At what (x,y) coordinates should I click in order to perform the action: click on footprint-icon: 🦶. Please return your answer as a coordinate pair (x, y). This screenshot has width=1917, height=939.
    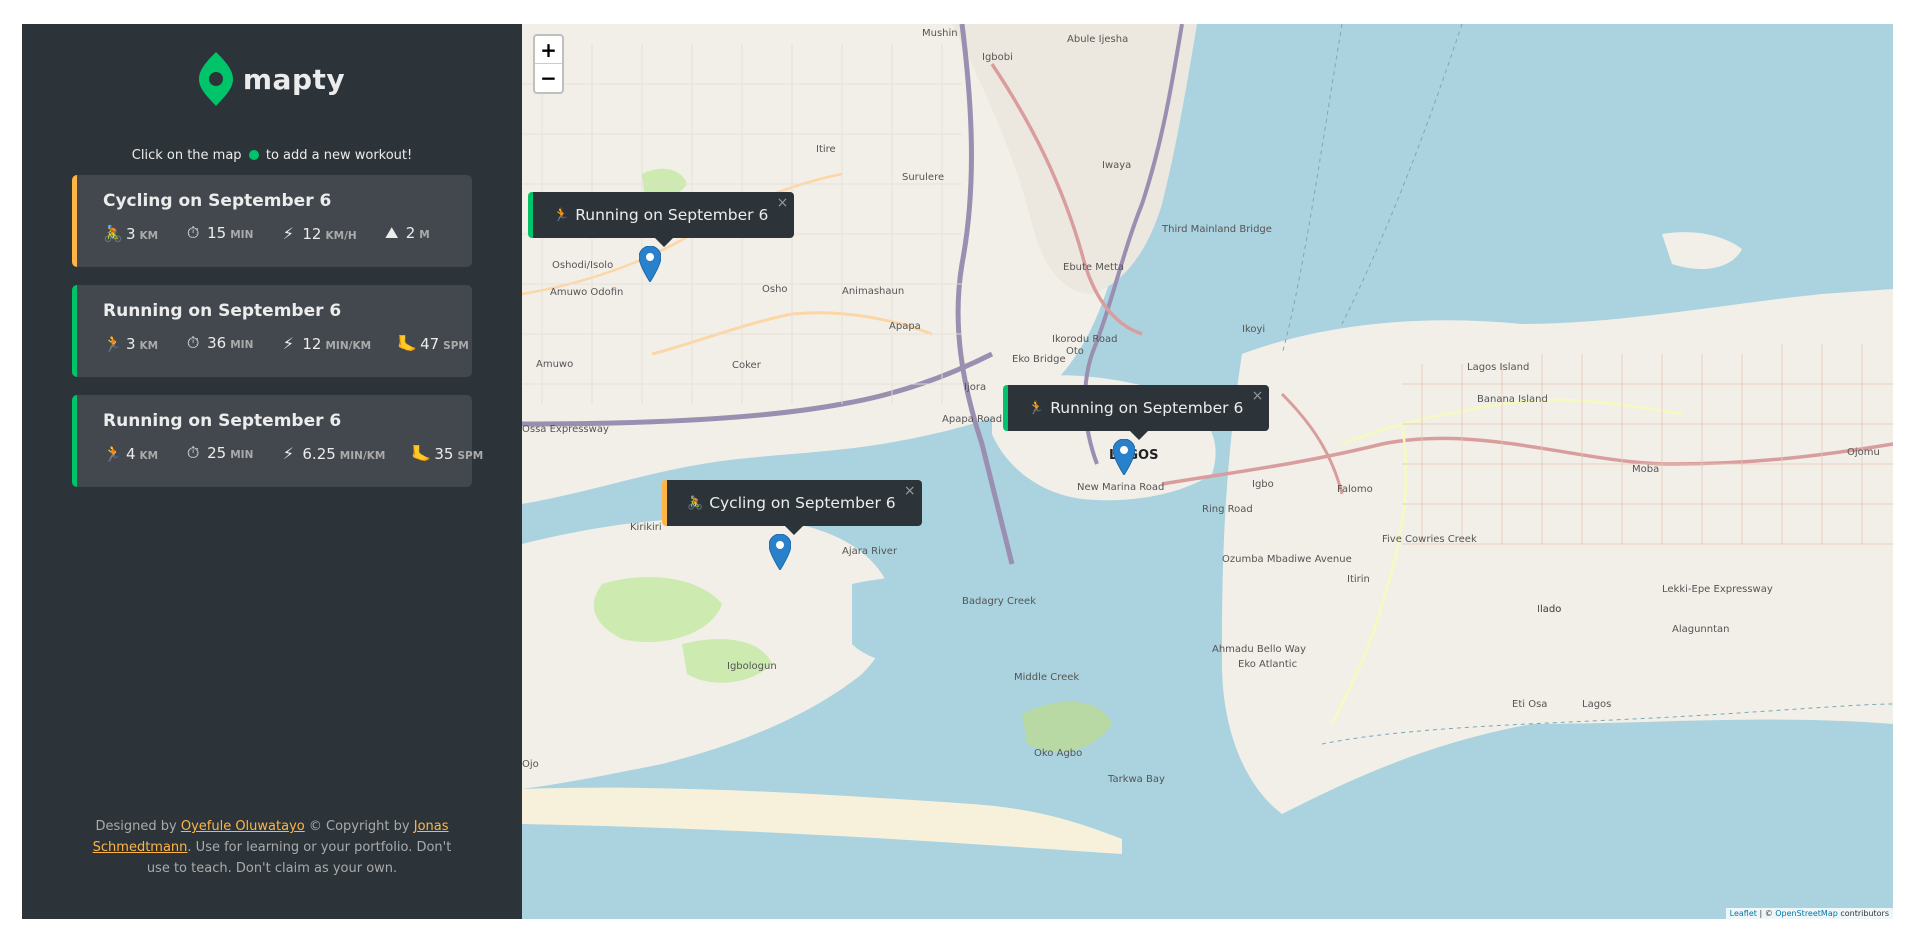
    Looking at the image, I should click on (421, 453).